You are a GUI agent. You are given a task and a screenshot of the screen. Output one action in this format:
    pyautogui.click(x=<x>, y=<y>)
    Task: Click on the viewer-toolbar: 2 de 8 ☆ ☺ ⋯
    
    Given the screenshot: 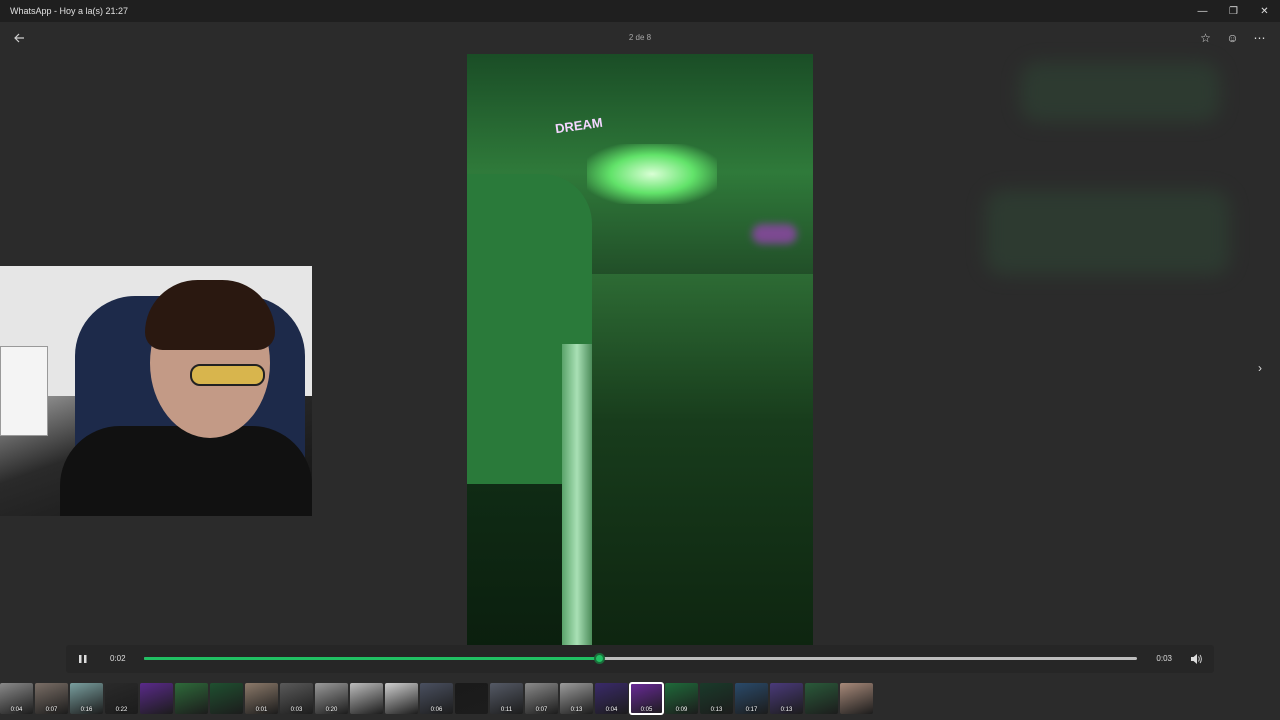 What is the action you would take?
    pyautogui.click(x=640, y=38)
    